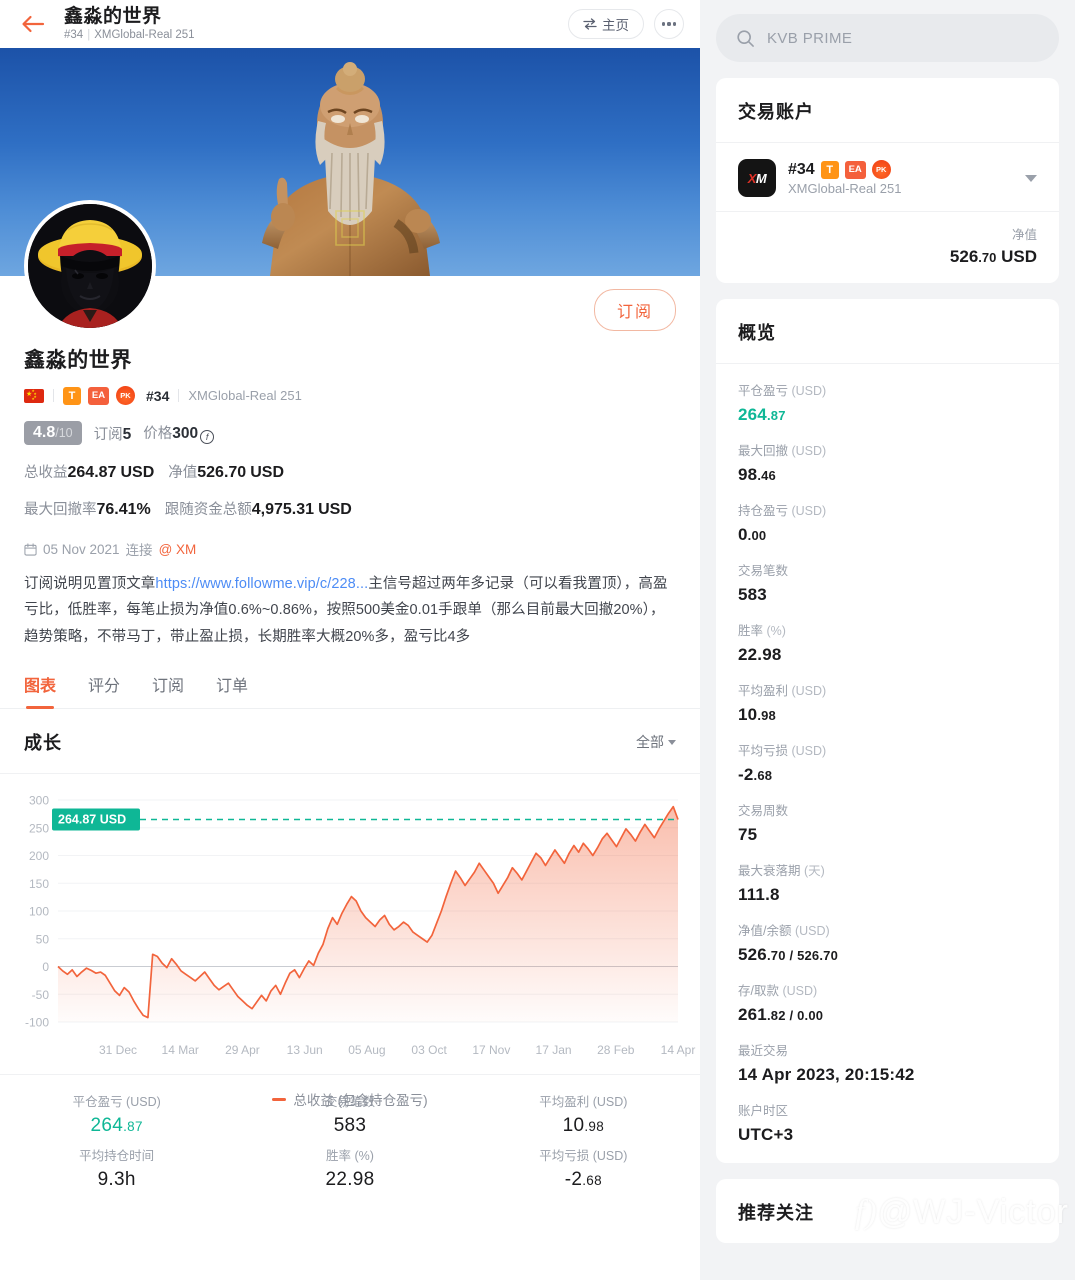 Image resolution: width=1075 pixels, height=1280 pixels. I want to click on y-tick-label: 300, so click(39, 801).